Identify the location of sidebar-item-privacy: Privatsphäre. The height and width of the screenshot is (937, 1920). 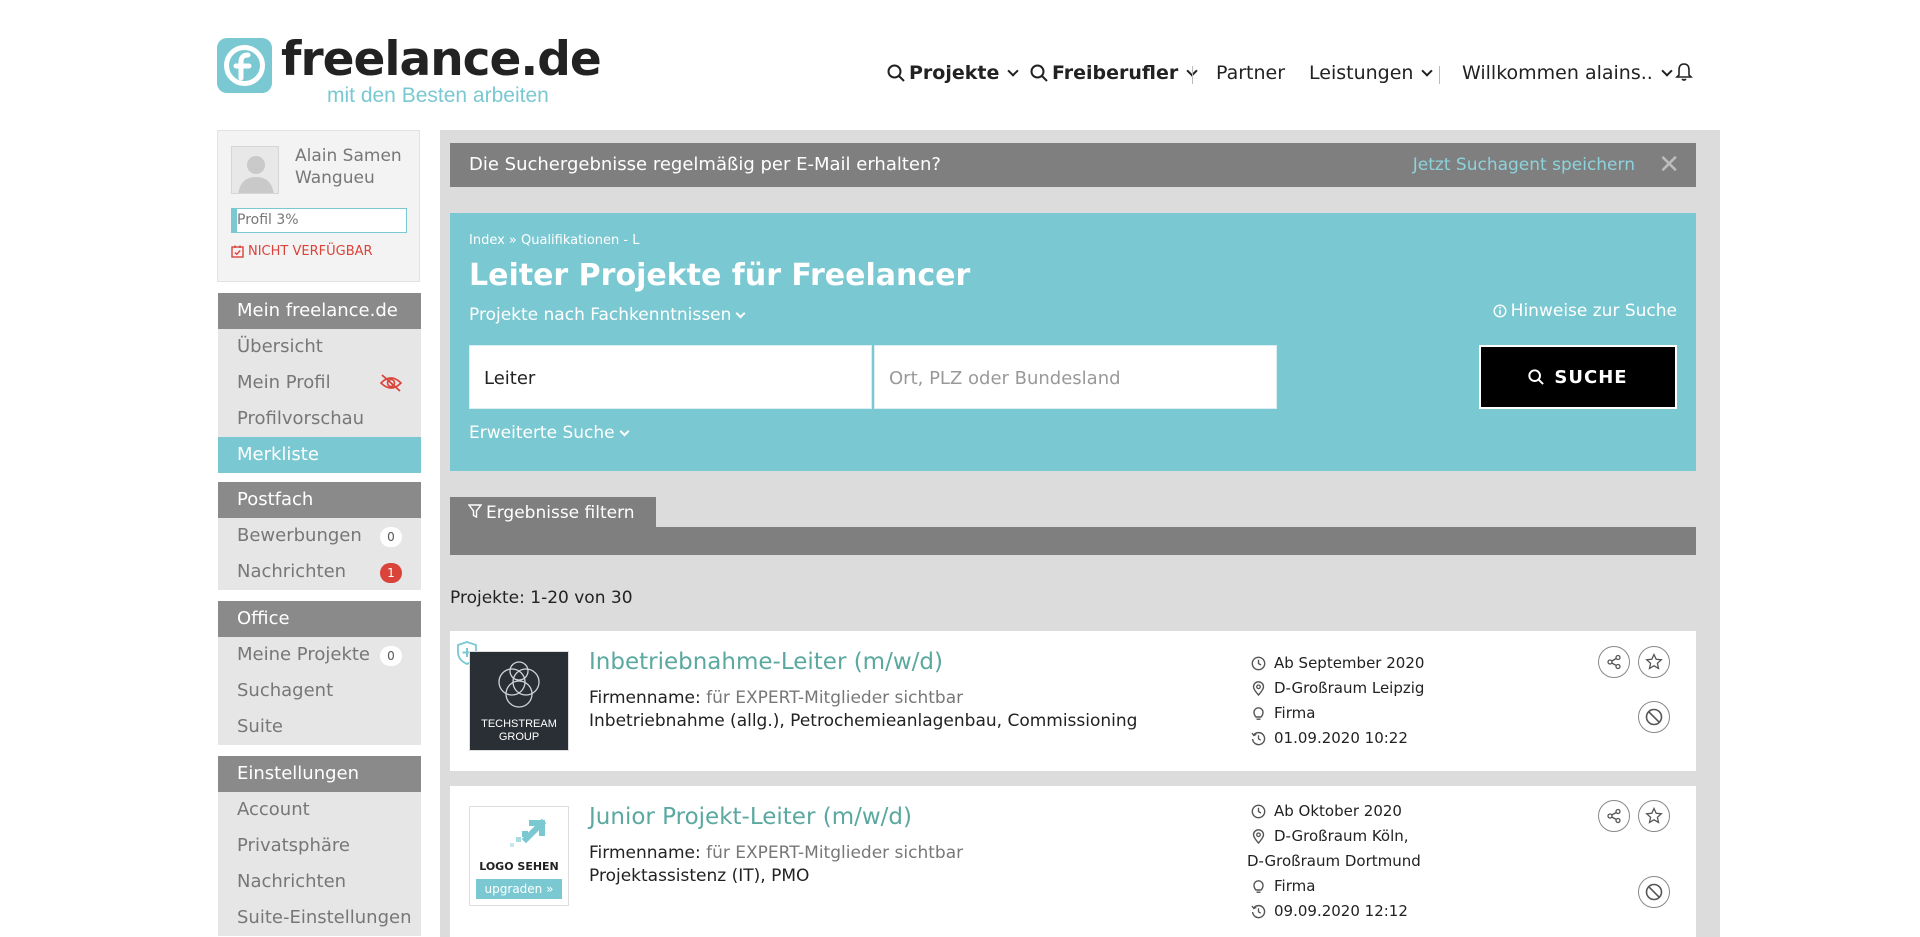
(319, 846).